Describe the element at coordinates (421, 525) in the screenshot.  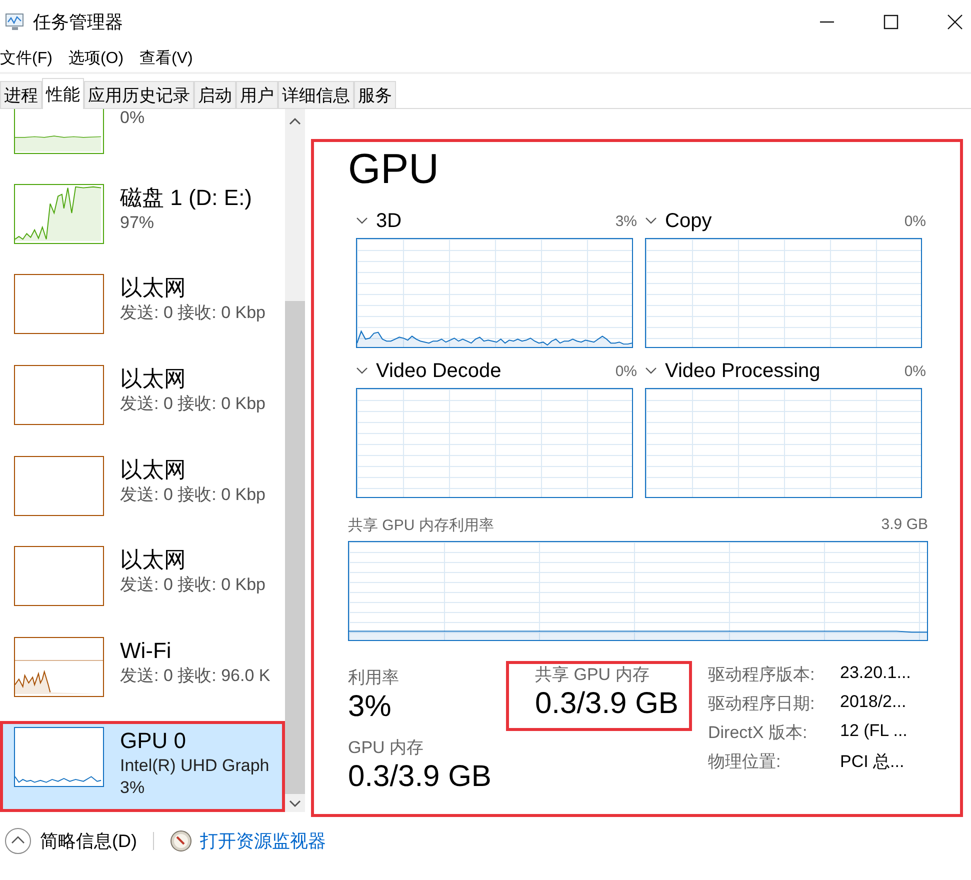
I see `chart-label: 共享 GPU 内存利用率` at that location.